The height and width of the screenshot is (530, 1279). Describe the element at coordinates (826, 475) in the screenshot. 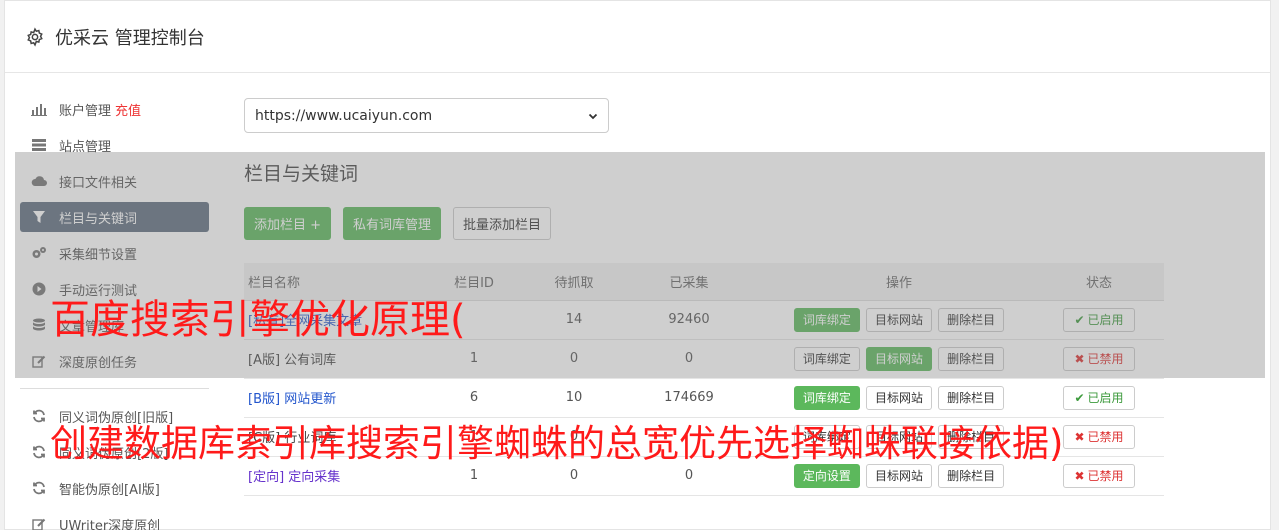

I see `targeted-settings-button: 定向设置` at that location.